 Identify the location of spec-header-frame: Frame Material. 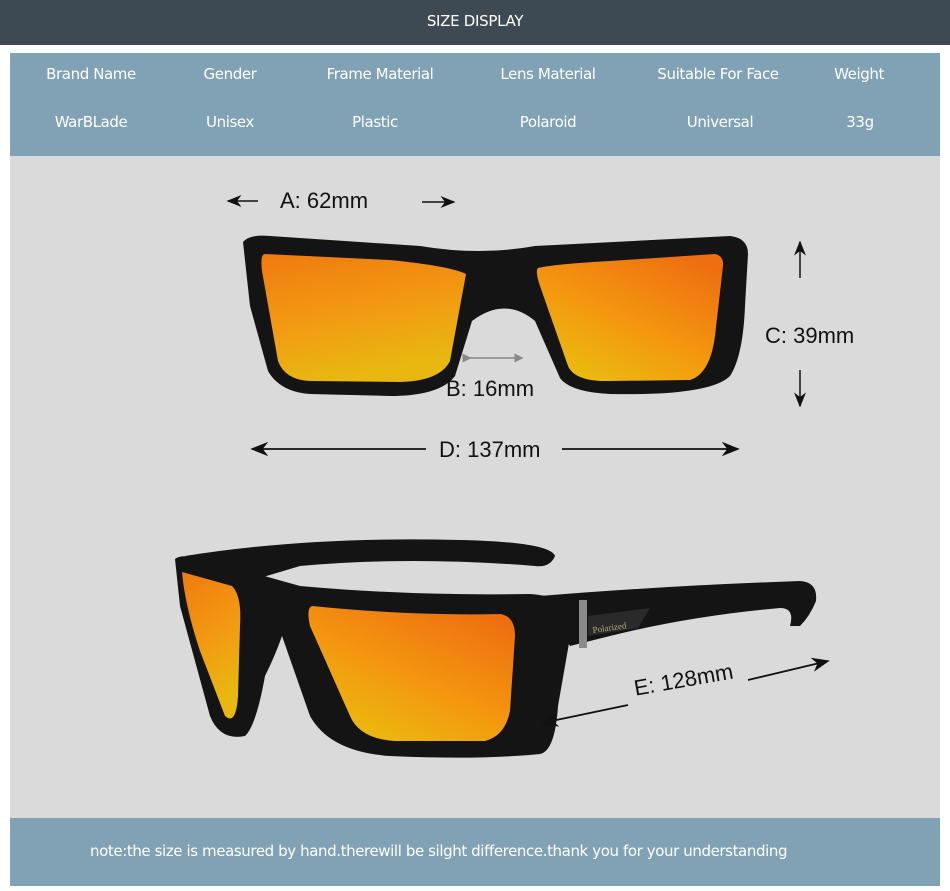
(380, 74).